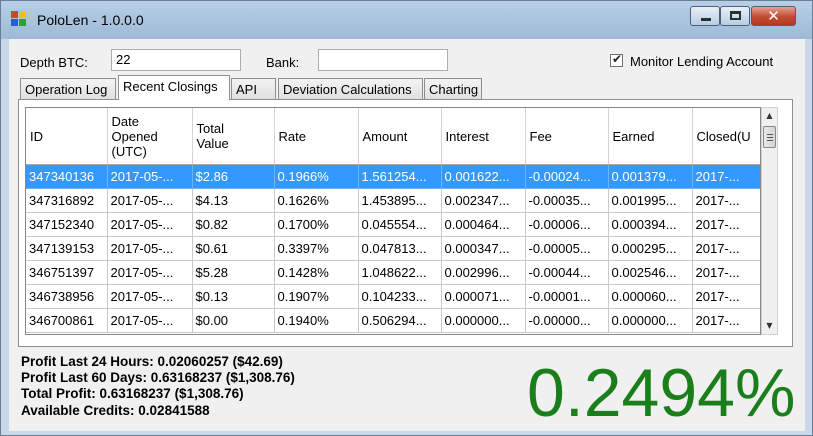 The width and height of the screenshot is (813, 436). I want to click on table-cell: 0.1966%, so click(316, 176).